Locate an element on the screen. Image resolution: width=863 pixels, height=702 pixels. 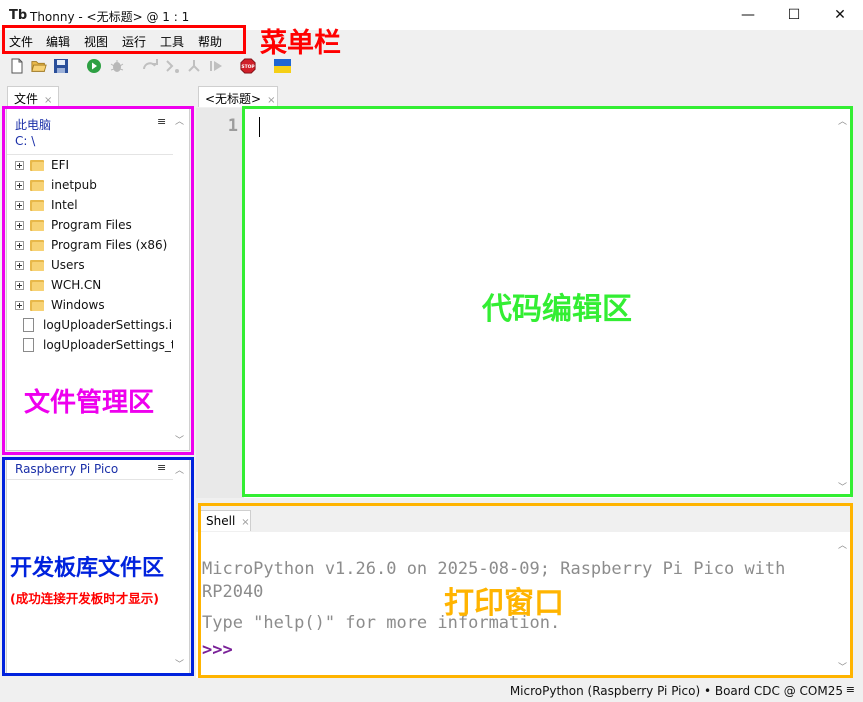
code-editor-annotation-label: 代码编辑区 is located at coordinates (557, 309).